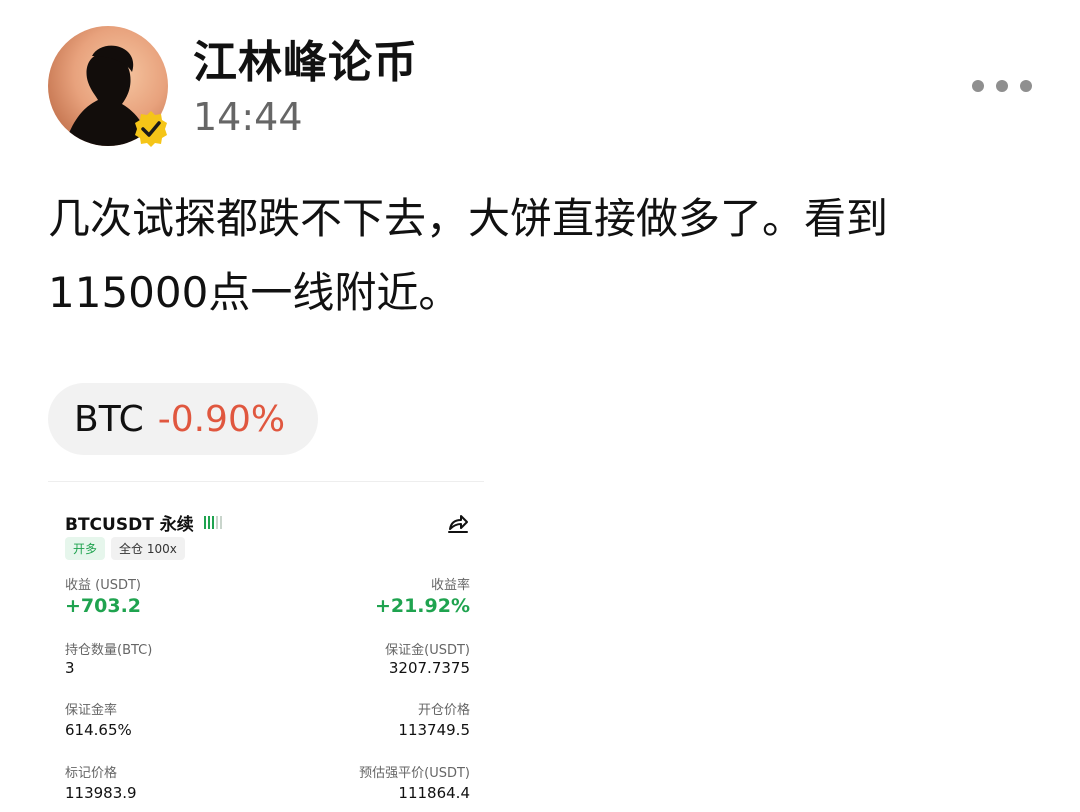  Describe the element at coordinates (221, 419) in the screenshot. I see `ticker-change: -0.90%` at that location.